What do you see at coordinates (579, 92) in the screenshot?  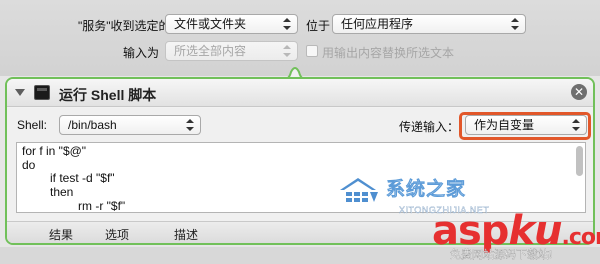 I see `close-icon: ✕` at bounding box center [579, 92].